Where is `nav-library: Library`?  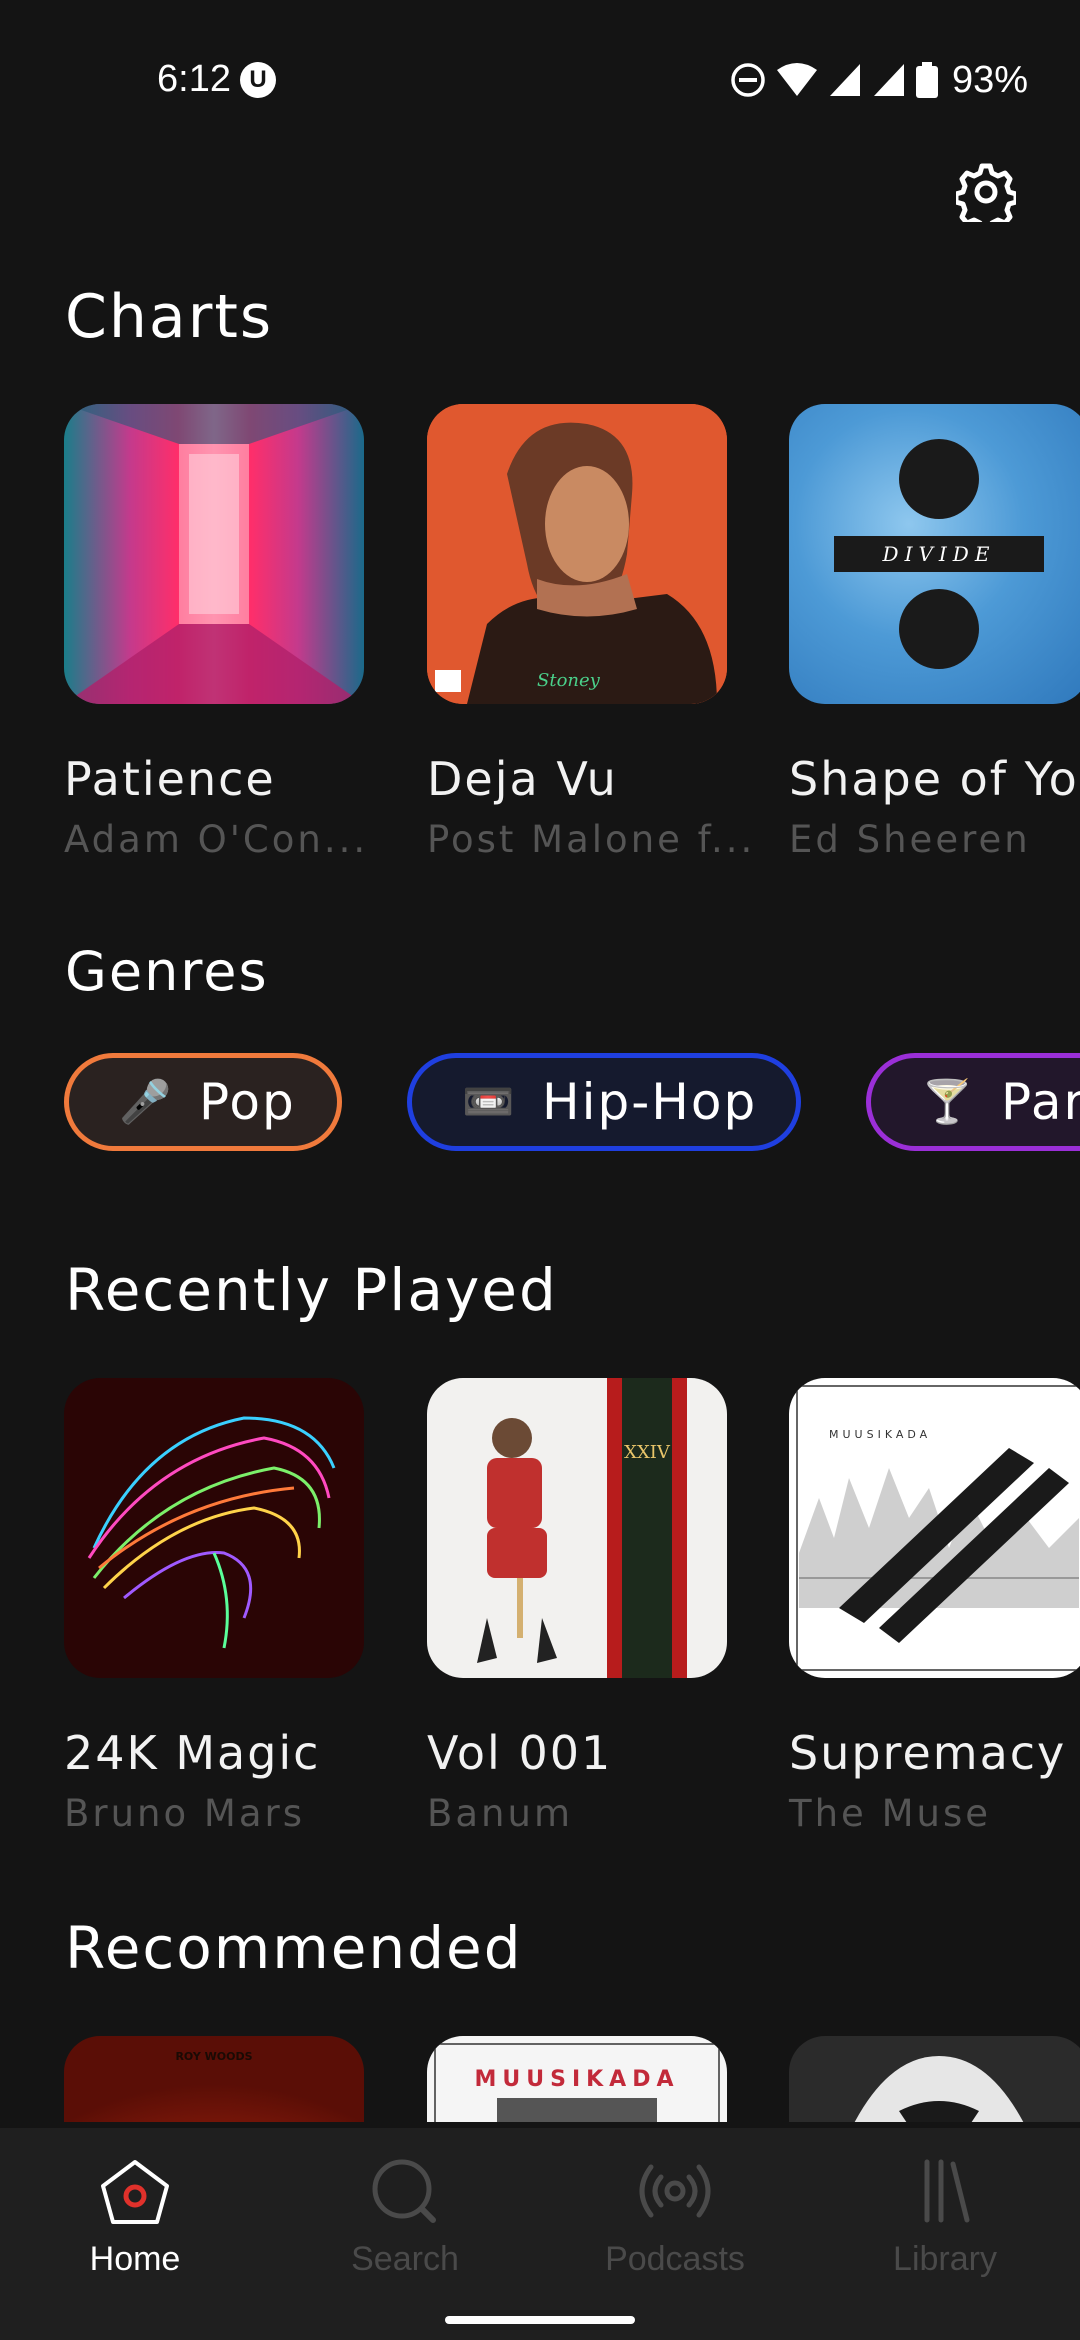 nav-library: Library is located at coordinates (945, 2226).